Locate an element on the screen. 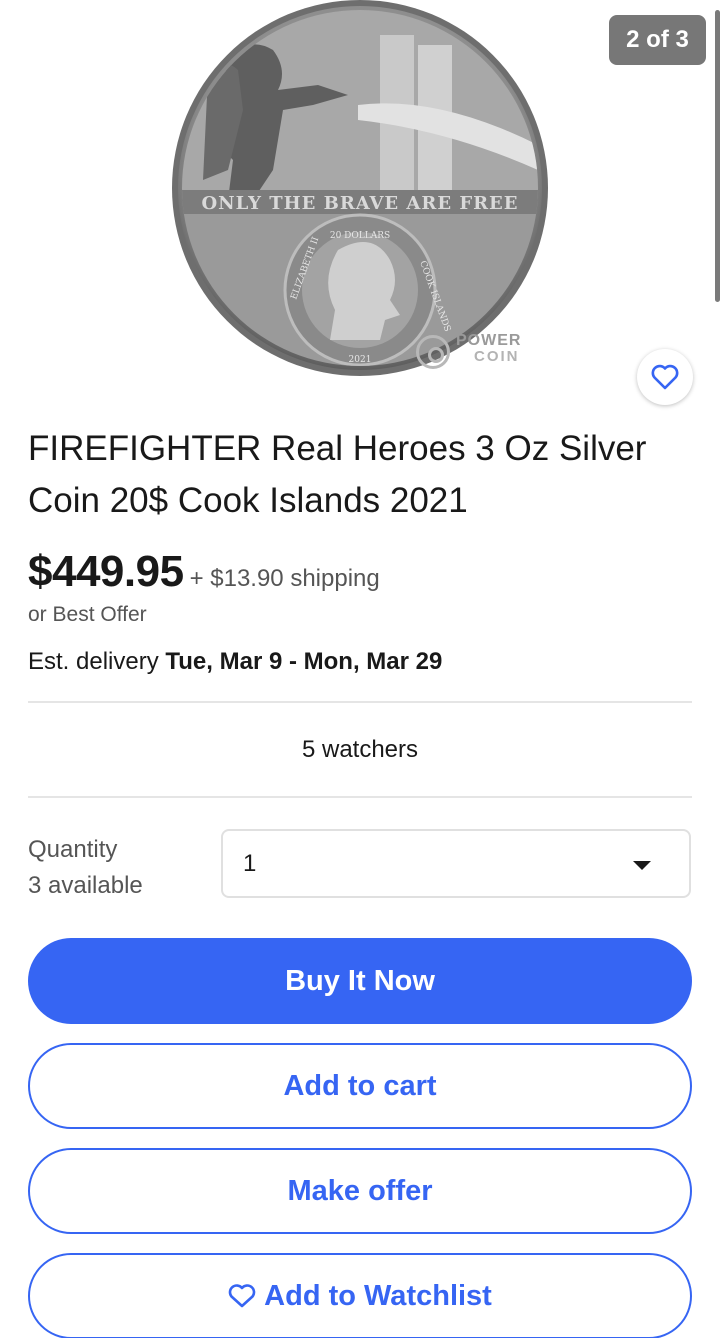 This screenshot has height=1338, width=720. coin-year: 2021 is located at coordinates (360, 360).